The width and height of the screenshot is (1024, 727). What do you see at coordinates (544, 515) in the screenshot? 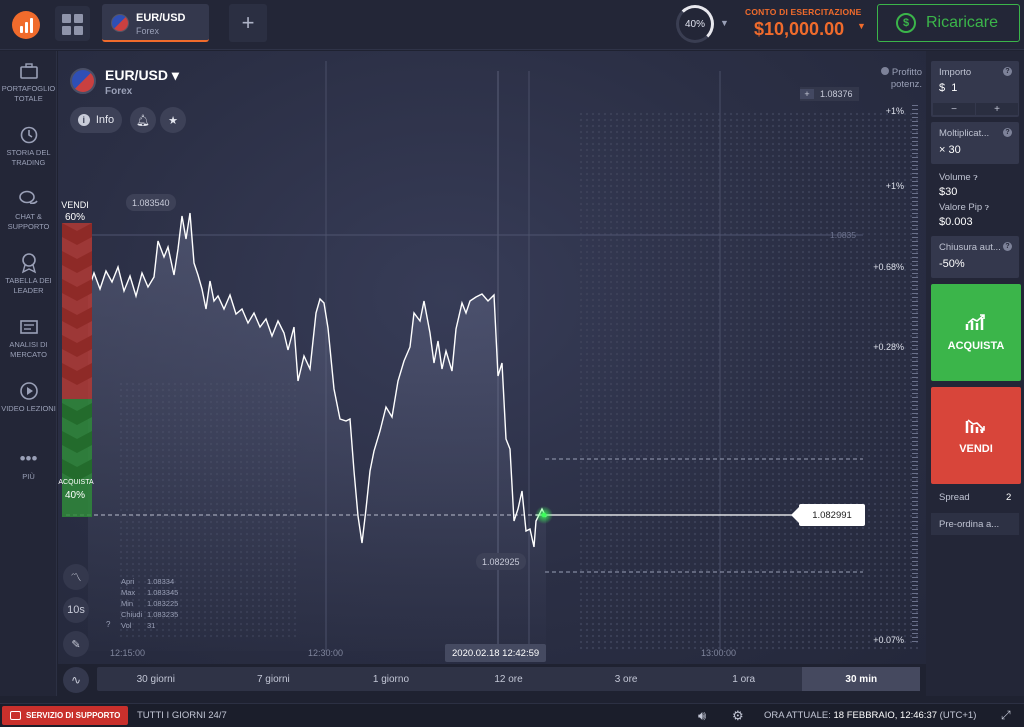
I see `live-price-dot` at bounding box center [544, 515].